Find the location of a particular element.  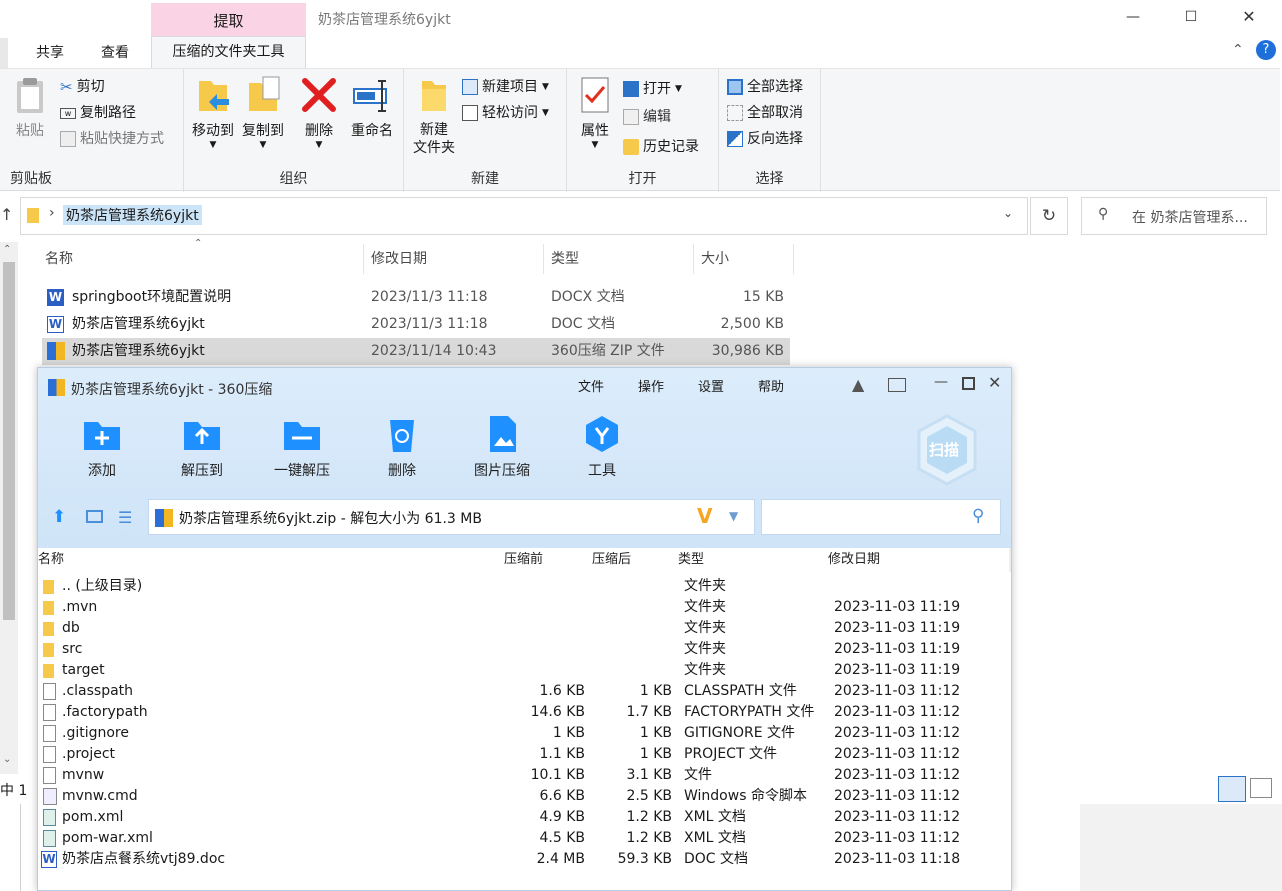

column-size: 大小 is located at coordinates (715, 259).